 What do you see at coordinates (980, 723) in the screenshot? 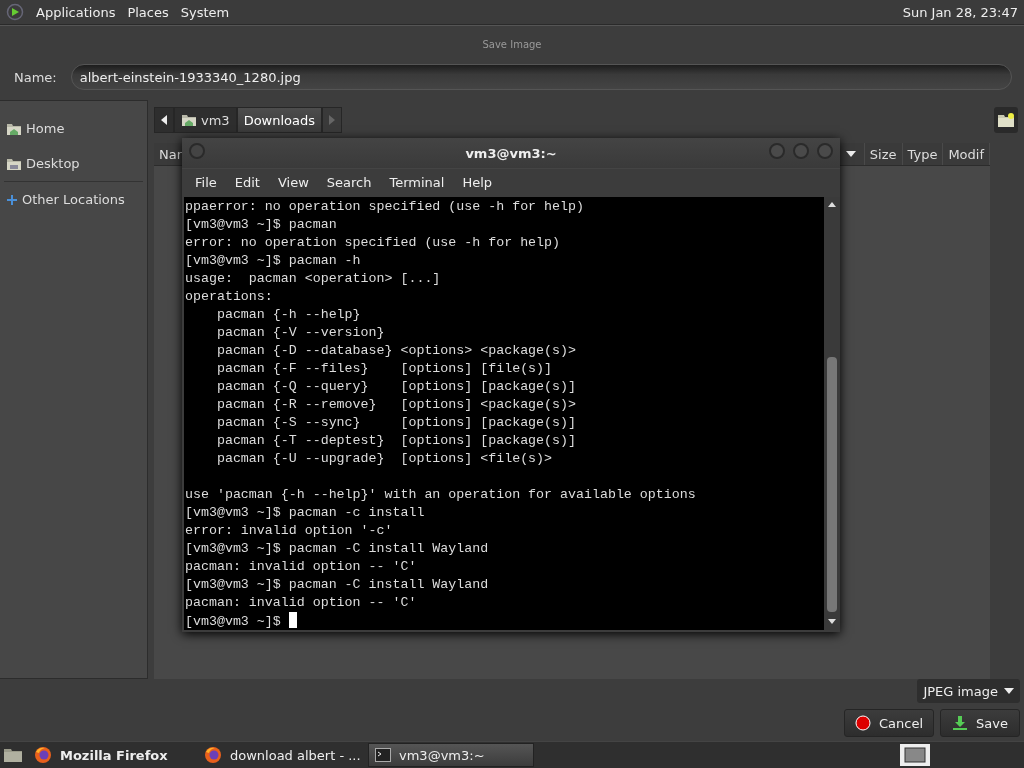
I see `save-button: Save` at bounding box center [980, 723].